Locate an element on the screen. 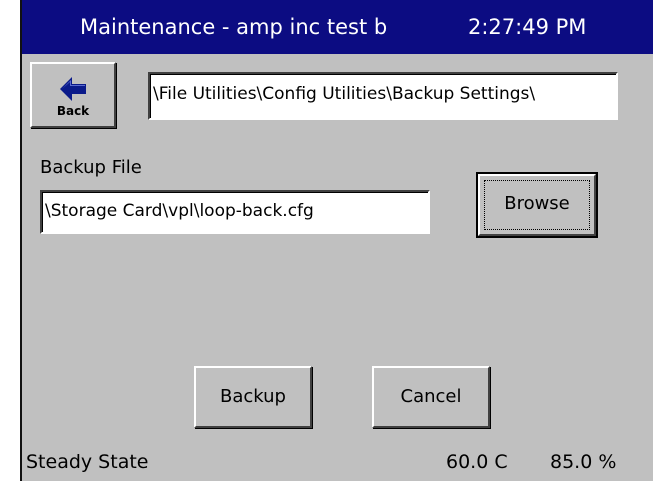  browse-button: Browse is located at coordinates (537, 205).